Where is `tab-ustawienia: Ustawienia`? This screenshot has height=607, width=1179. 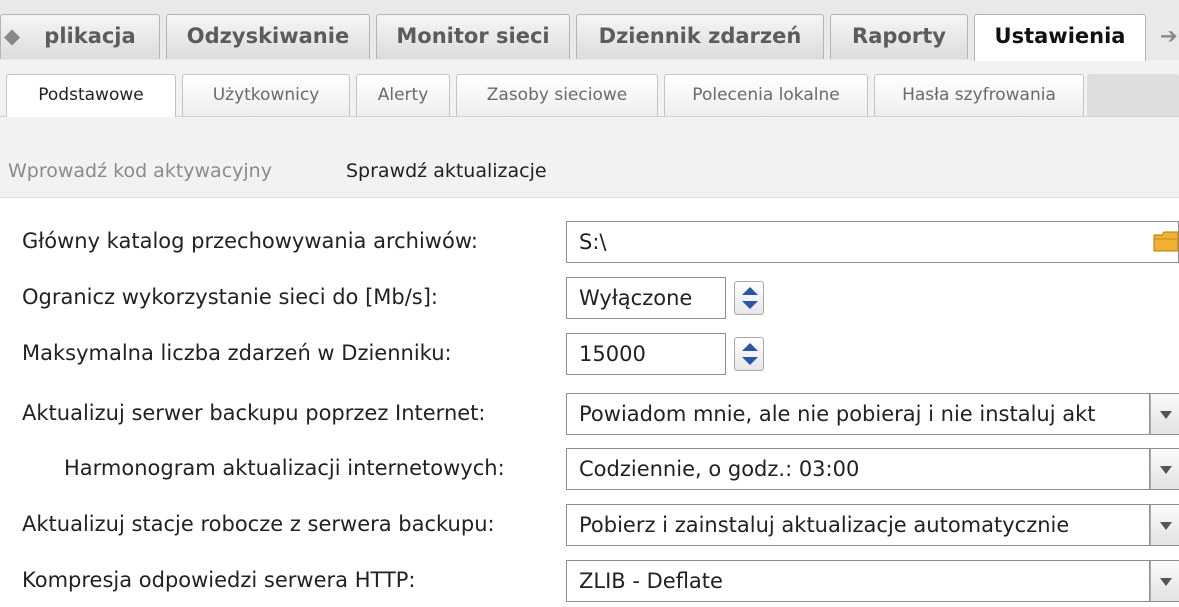
tab-ustawienia: Ustawienia is located at coordinates (1060, 37).